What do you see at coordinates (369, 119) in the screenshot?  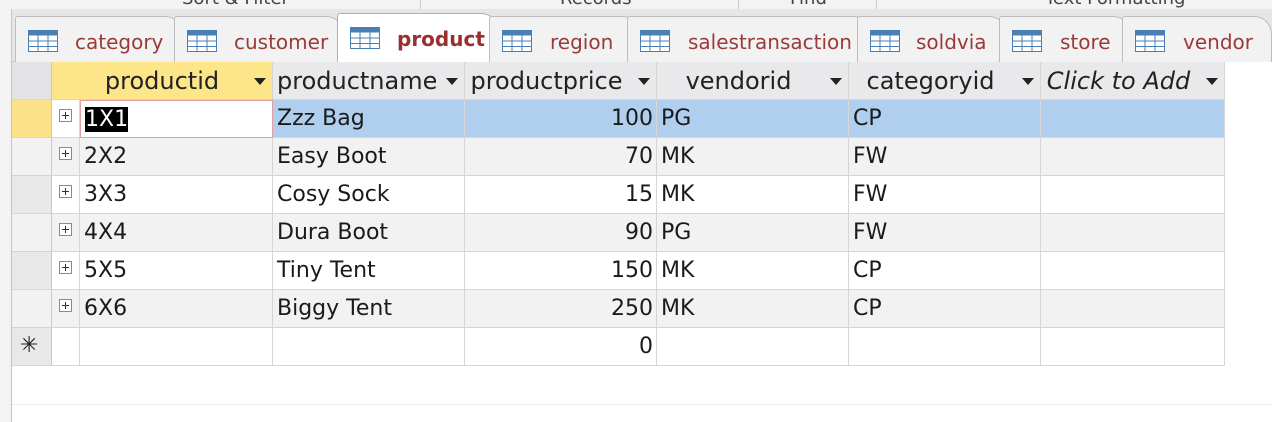 I see `cell-productname: Zzz Bag` at bounding box center [369, 119].